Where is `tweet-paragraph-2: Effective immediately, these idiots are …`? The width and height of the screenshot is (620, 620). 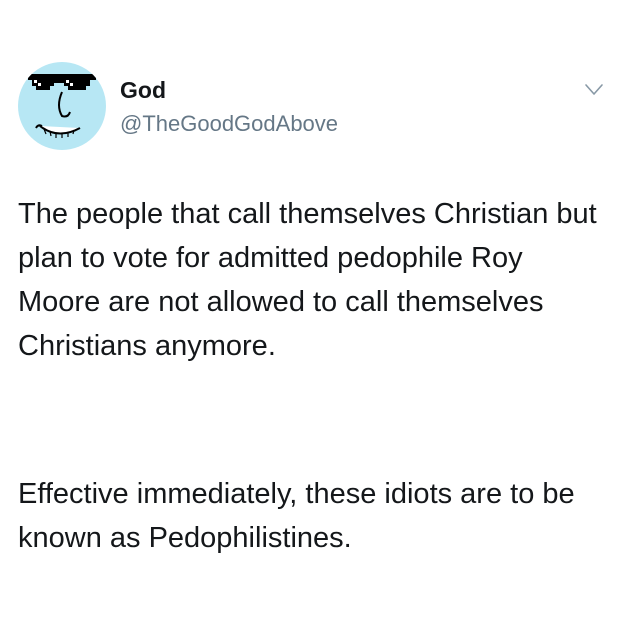
tweet-paragraph-2: Effective immediately, these idiots are … is located at coordinates (296, 516).